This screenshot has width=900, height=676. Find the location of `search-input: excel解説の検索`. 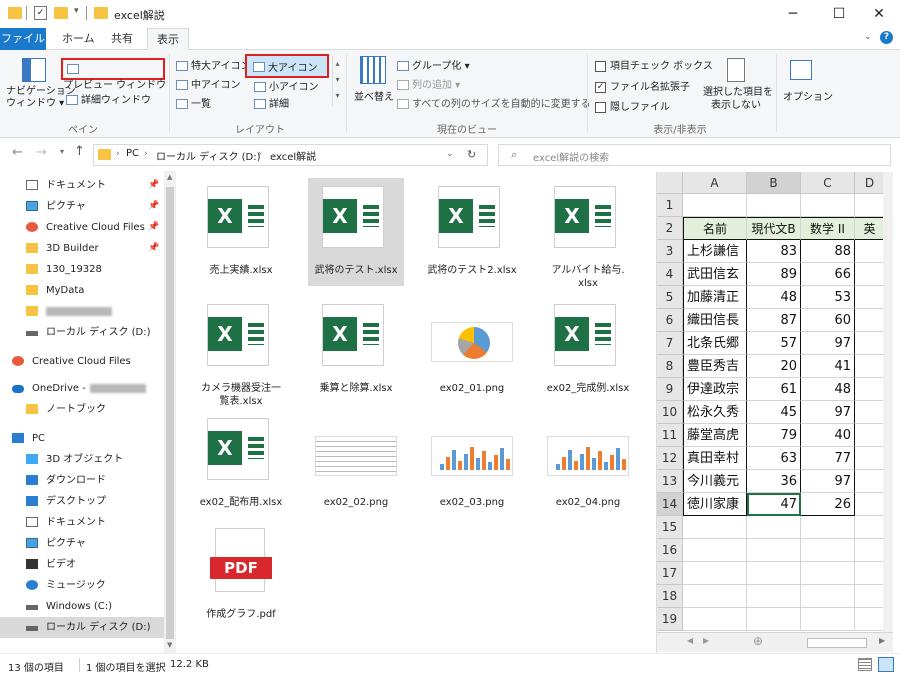

search-input: excel解説の検索 is located at coordinates (571, 156).